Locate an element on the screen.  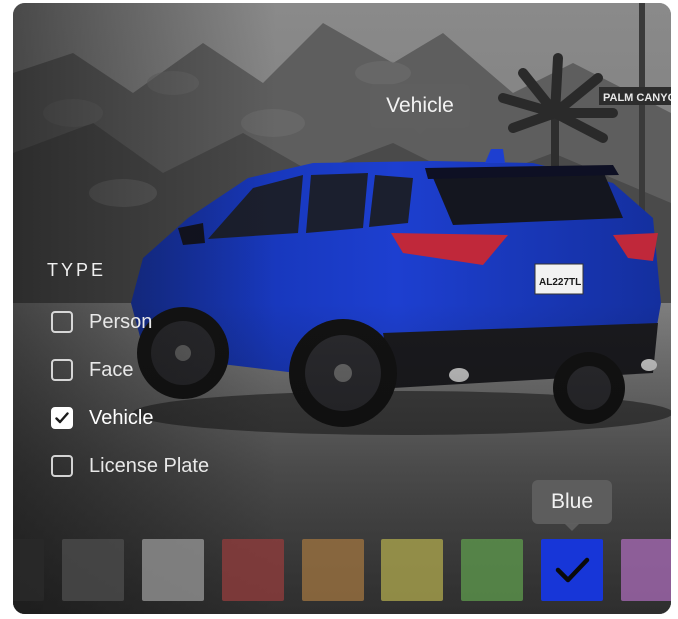
color-swatch-selected is located at coordinates (572, 570).